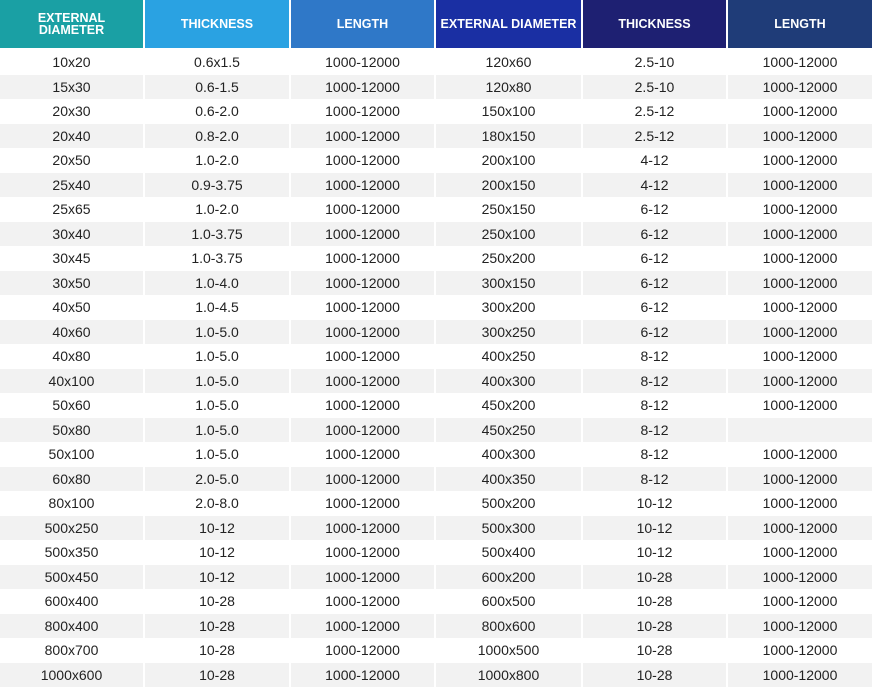 This screenshot has height=699, width=872. What do you see at coordinates (72, 25) in the screenshot?
I see `header-external-diameter: EXTERNAL DIAMETER` at bounding box center [72, 25].